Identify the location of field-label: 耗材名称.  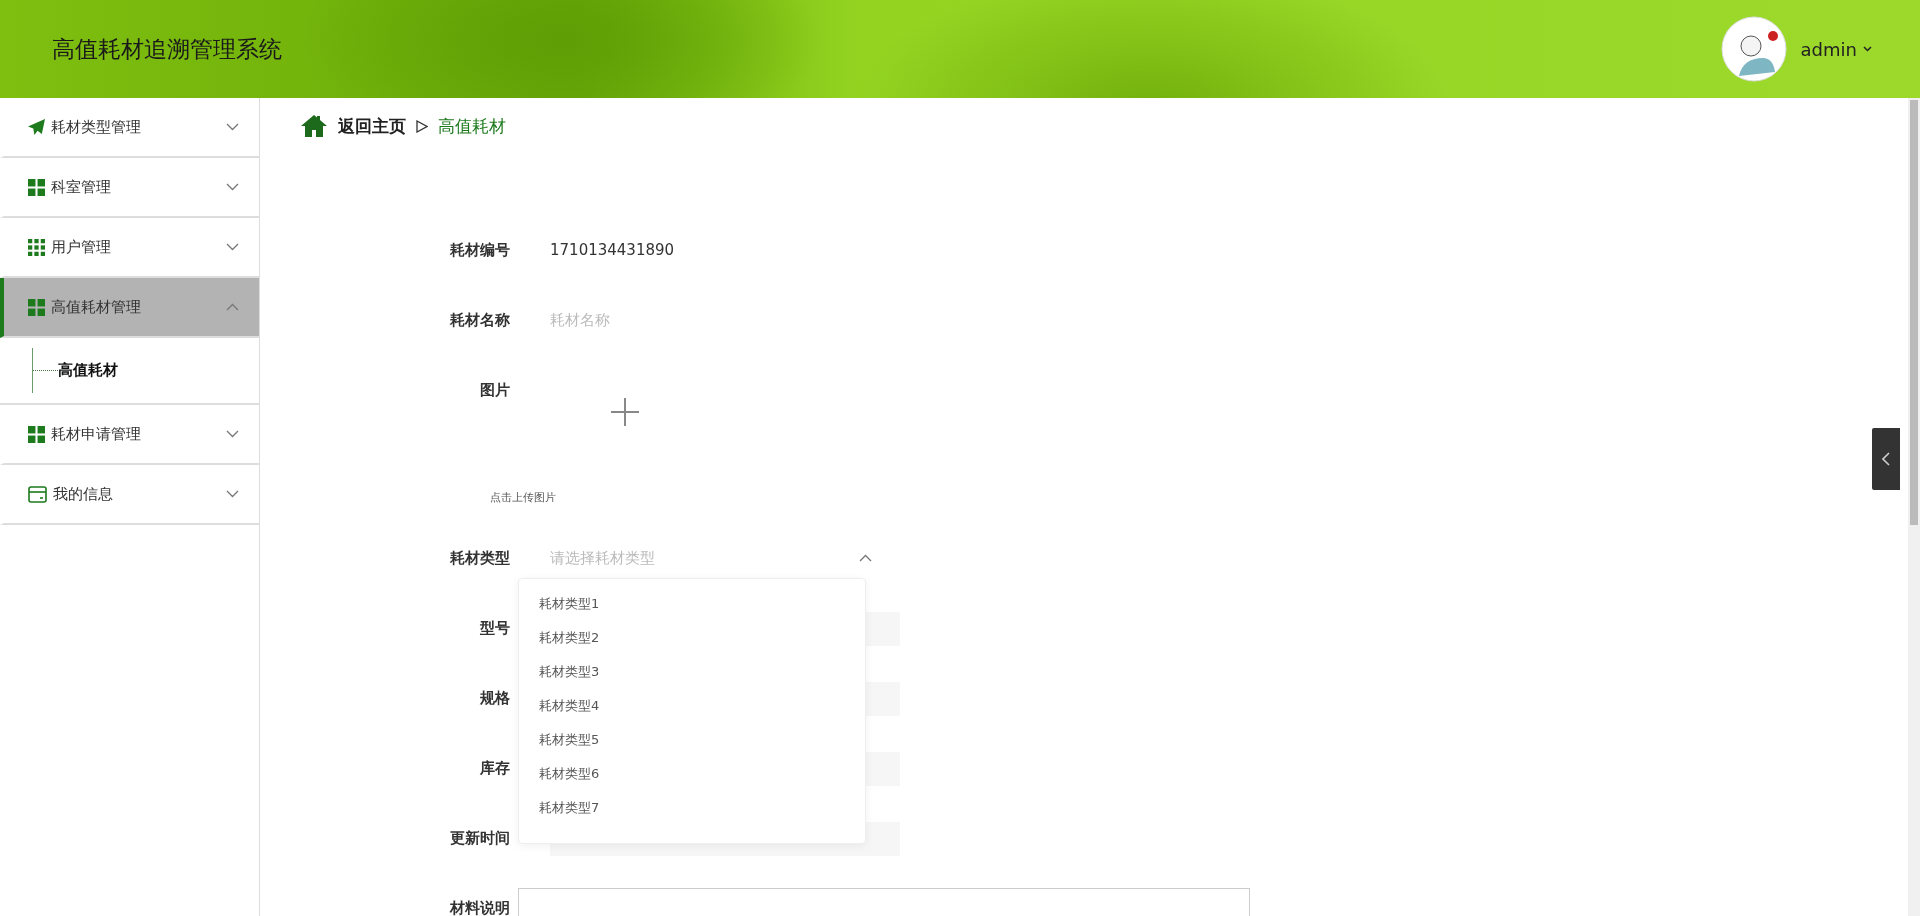
(479, 320).